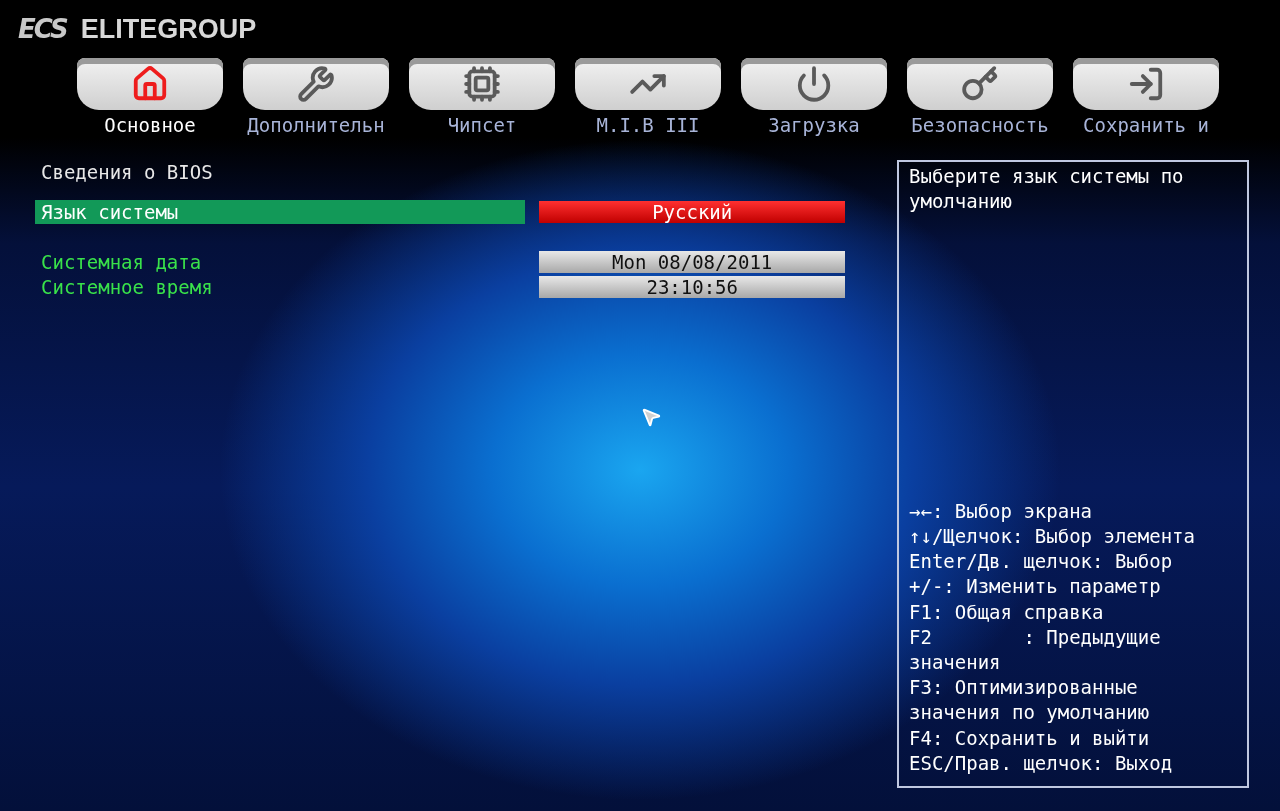  I want to click on setting-value: Русский, so click(692, 211).